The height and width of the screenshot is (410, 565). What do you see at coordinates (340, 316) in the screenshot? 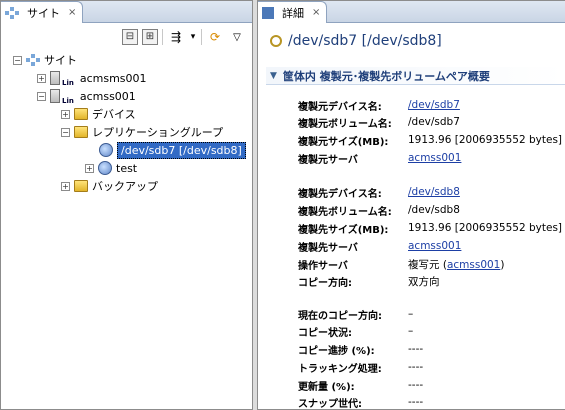
I see `property-key: 現在のコピー方向:` at bounding box center [340, 316].